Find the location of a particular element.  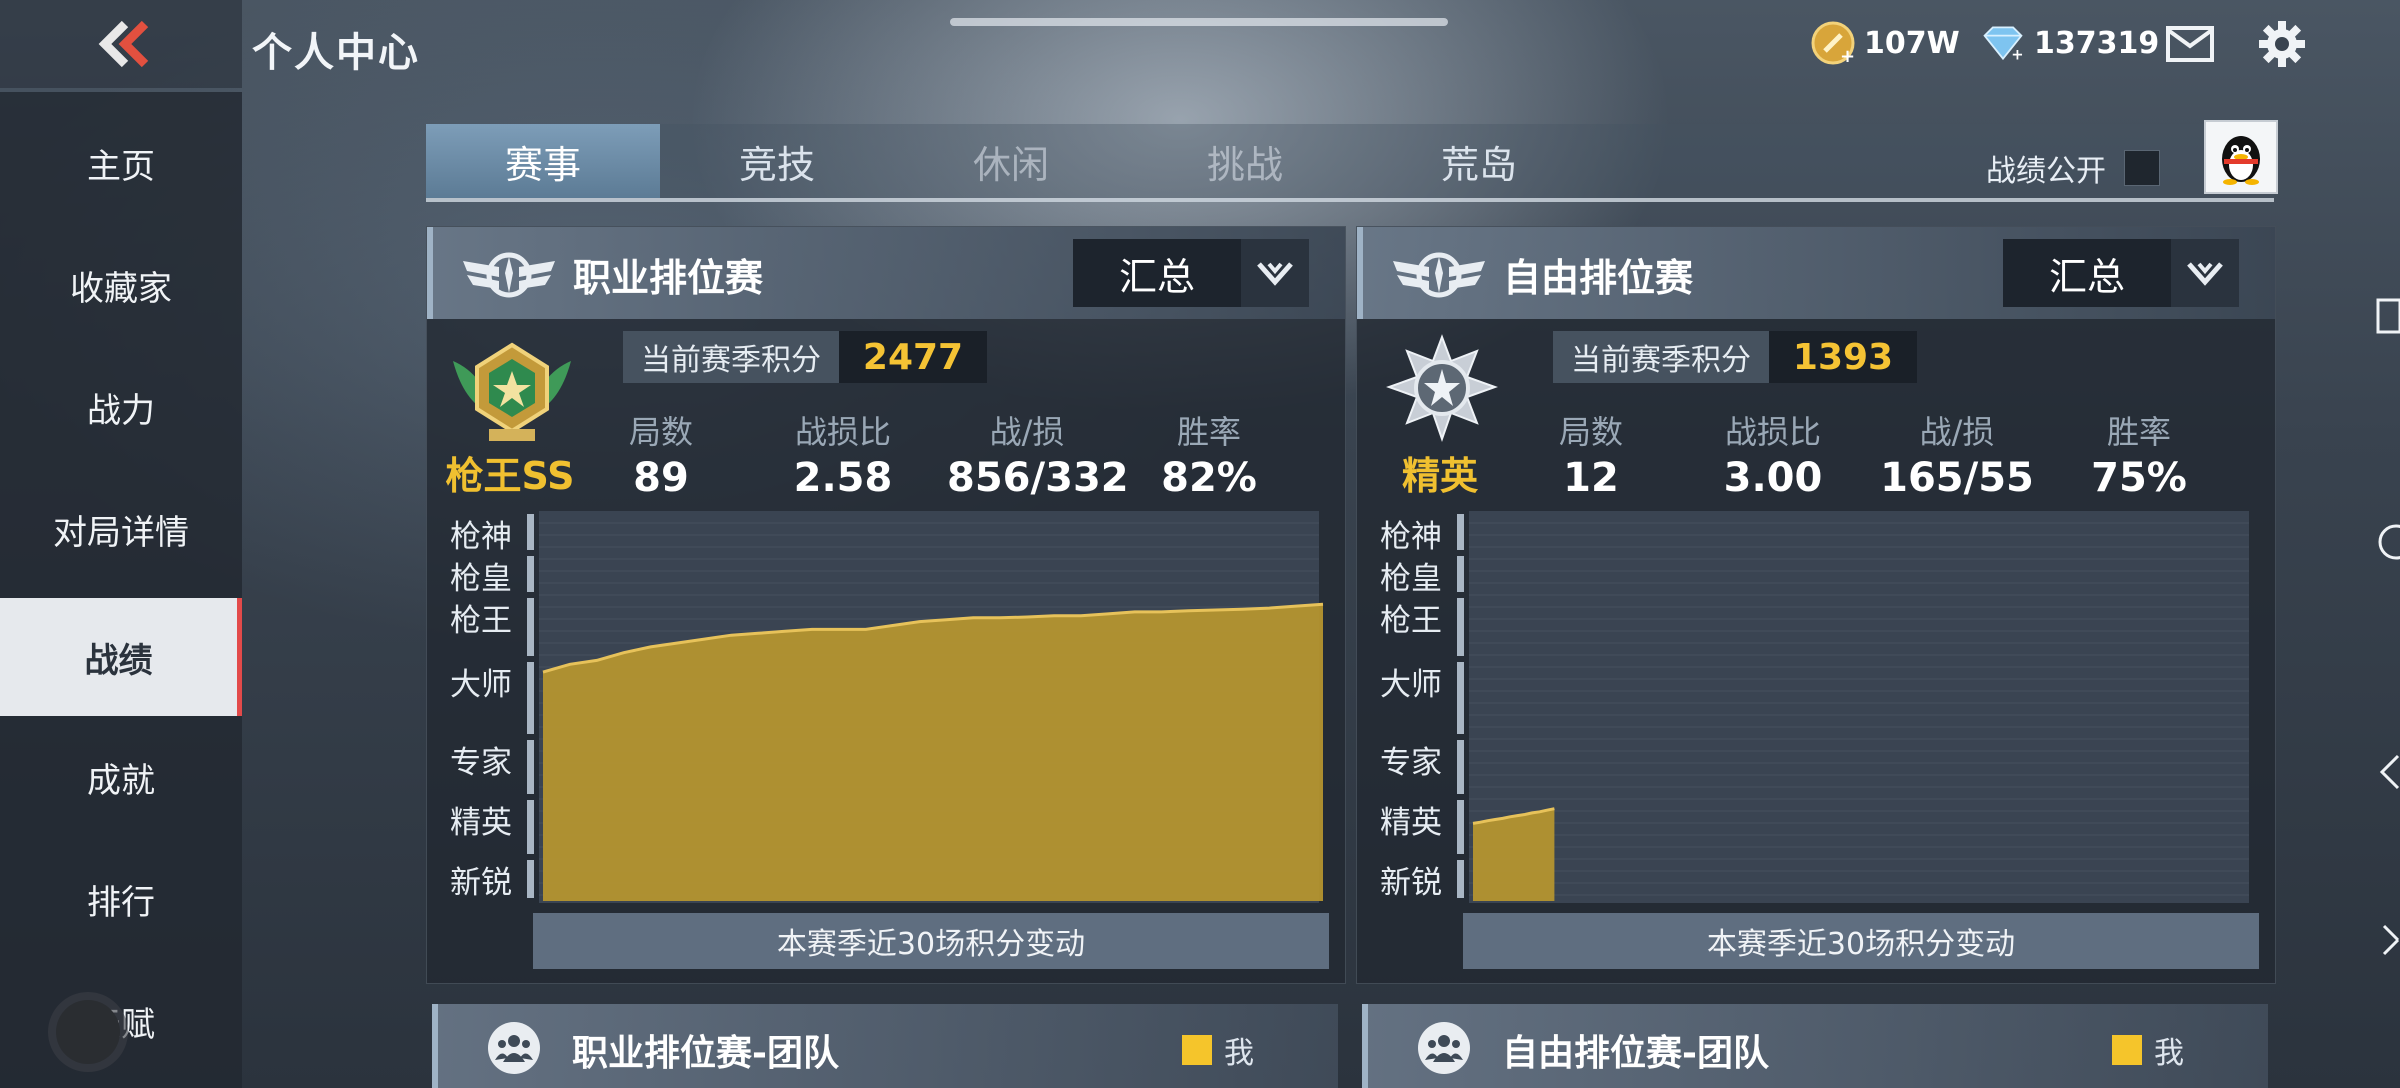

public-stats-label: 战绩公开 is located at coordinates (2046, 171).